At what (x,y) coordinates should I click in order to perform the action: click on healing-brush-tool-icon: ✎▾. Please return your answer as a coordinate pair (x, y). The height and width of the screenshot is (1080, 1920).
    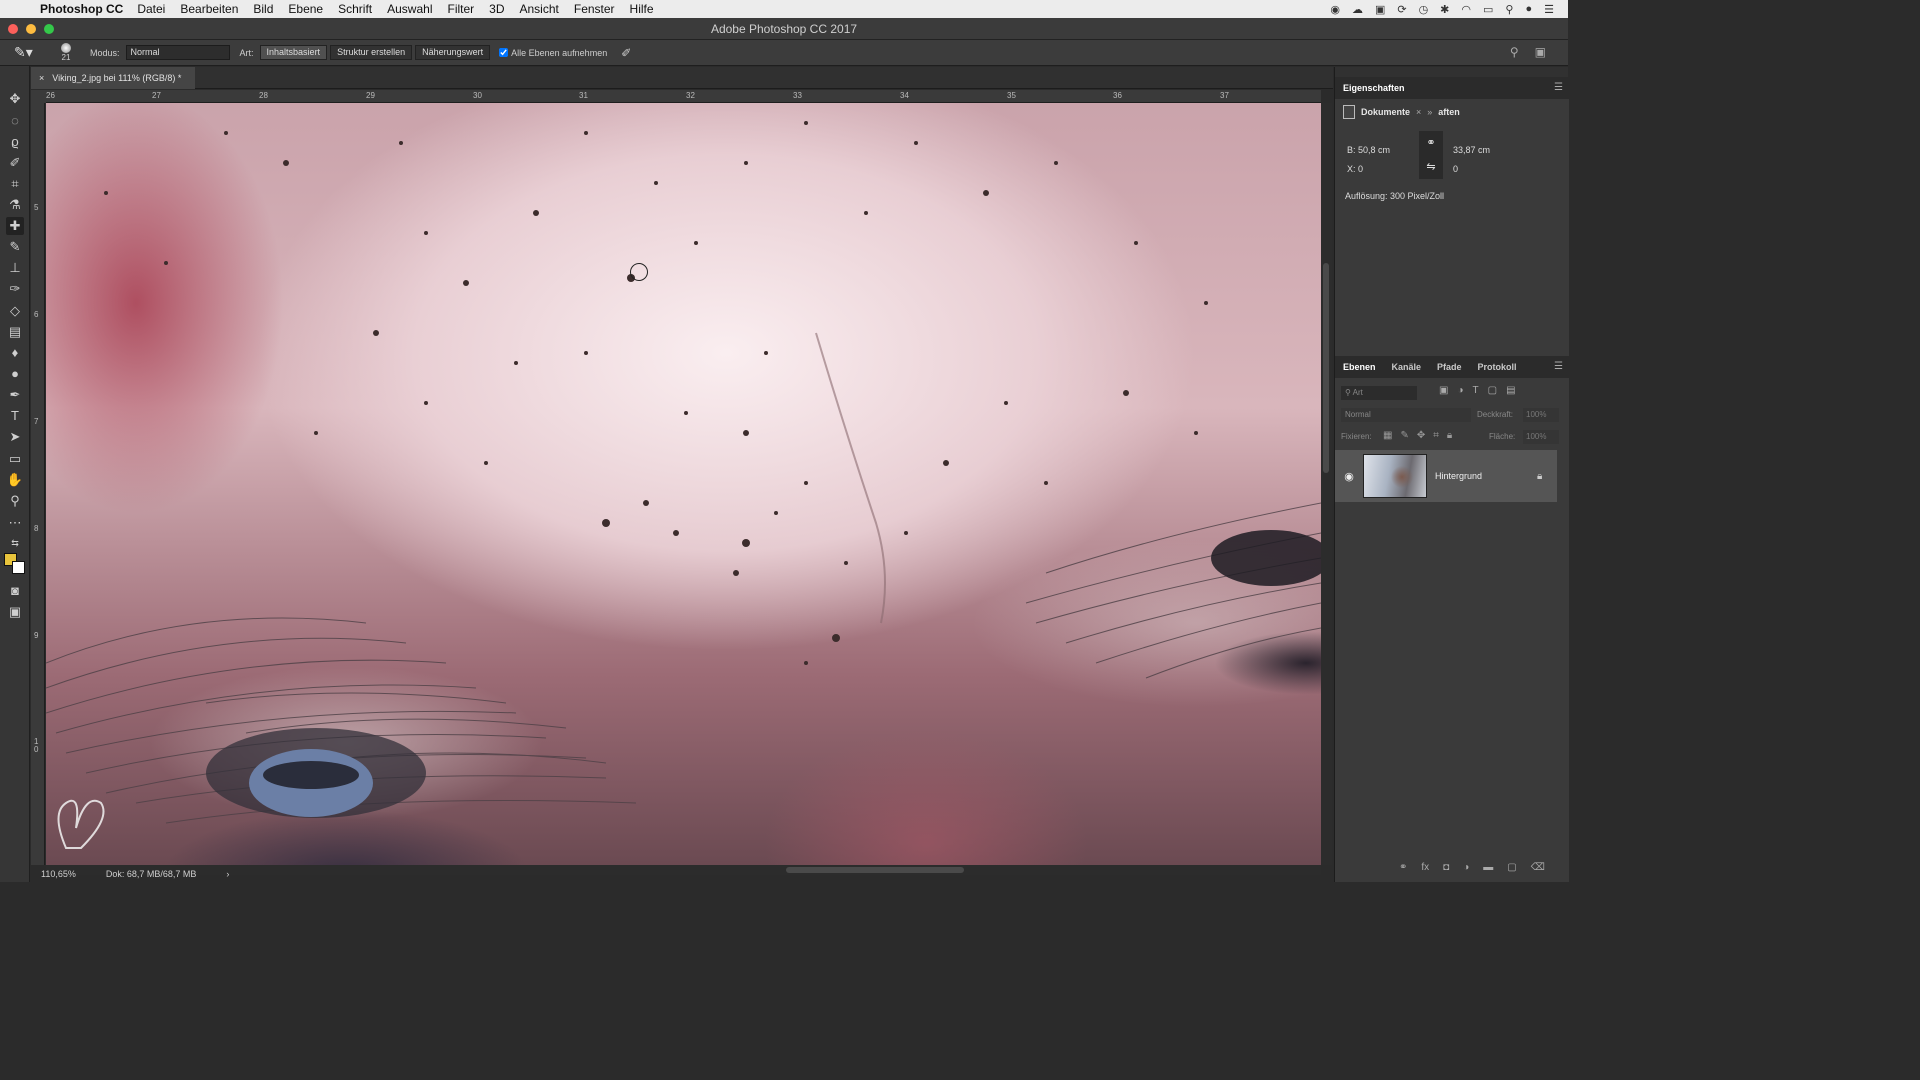
    Looking at the image, I should click on (26, 52).